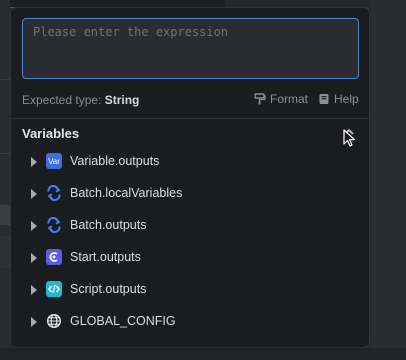  Describe the element at coordinates (108, 225) in the screenshot. I see `variable-item-label: Batch.outputs` at that location.